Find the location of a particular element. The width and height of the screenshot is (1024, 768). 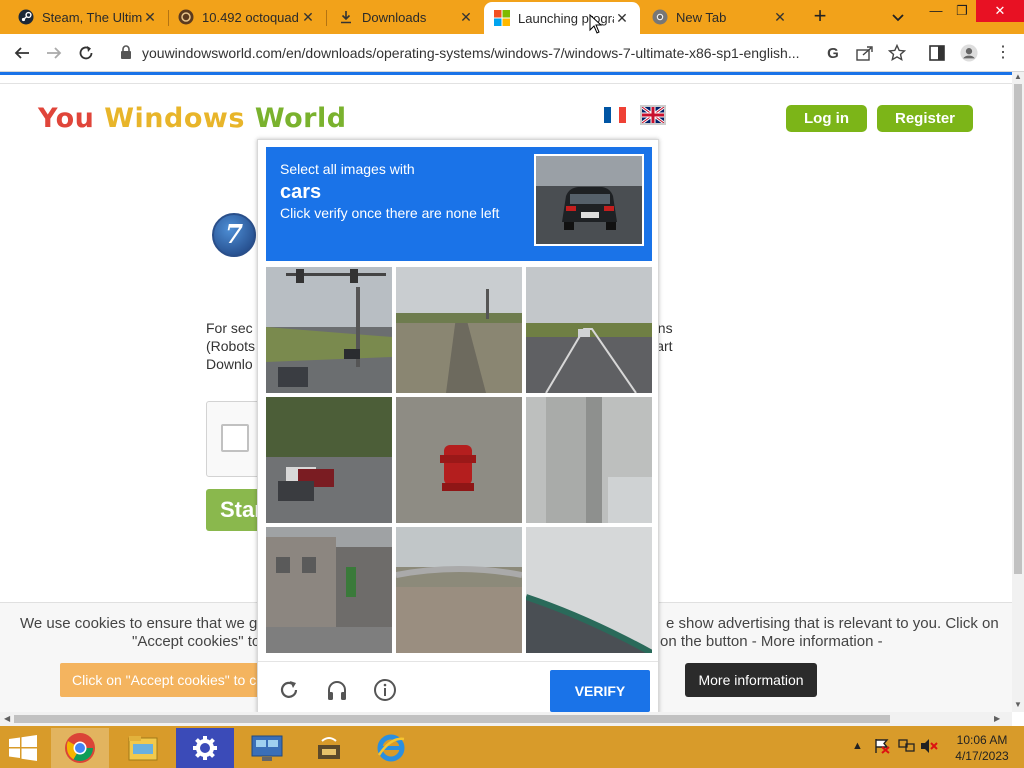

cookie-text-right-2: on the button - More information - is located at coordinates (771, 641).